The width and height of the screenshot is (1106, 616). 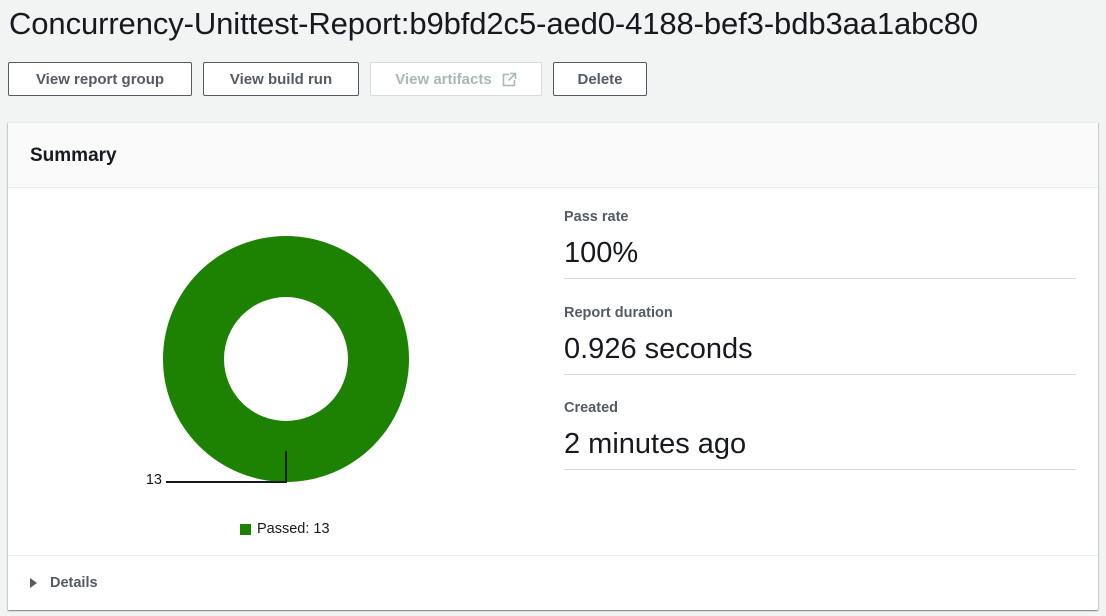 I want to click on view-artifacts-button: View artifacts, so click(x=456, y=79).